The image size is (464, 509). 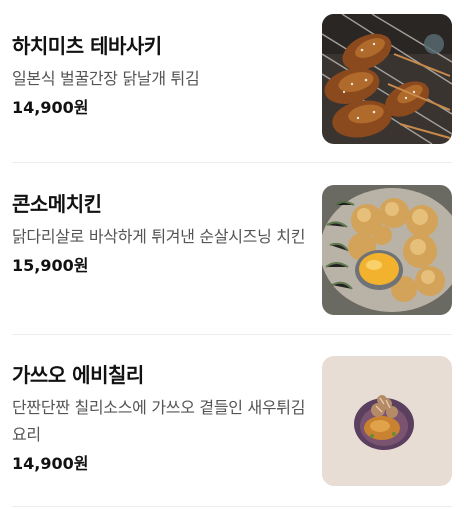 What do you see at coordinates (387, 250) in the screenshot?
I see `consomme-chicken-photo` at bounding box center [387, 250].